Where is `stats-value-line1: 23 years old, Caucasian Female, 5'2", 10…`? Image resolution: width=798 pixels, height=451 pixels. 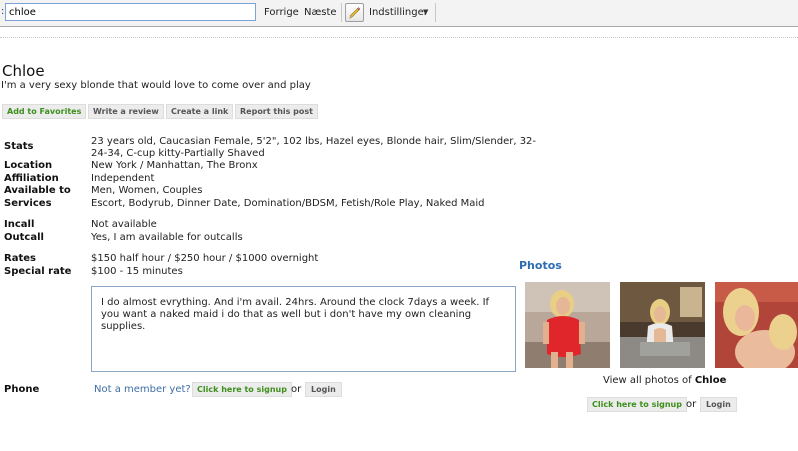 stats-value-line1: 23 years old, Caucasian Female, 5'2", 10… is located at coordinates (314, 141).